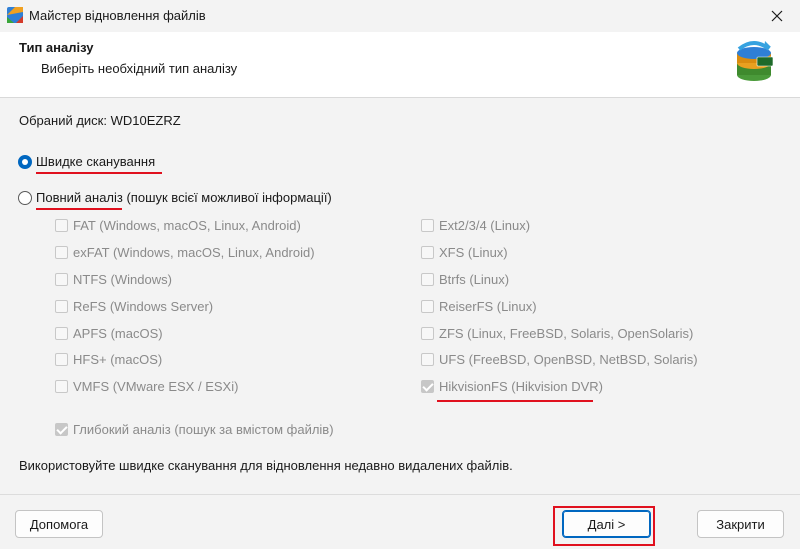 Image resolution: width=800 pixels, height=549 pixels. Describe the element at coordinates (25, 161) in the screenshot. I see `quick-scan-radio` at that location.